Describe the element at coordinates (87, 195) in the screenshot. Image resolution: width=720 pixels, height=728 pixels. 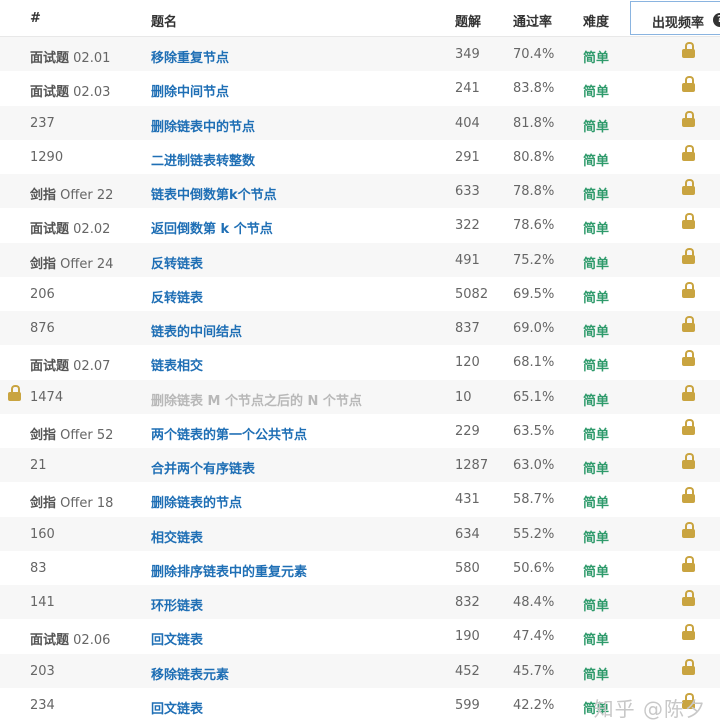
I see `problem-id: Offer 22` at that location.